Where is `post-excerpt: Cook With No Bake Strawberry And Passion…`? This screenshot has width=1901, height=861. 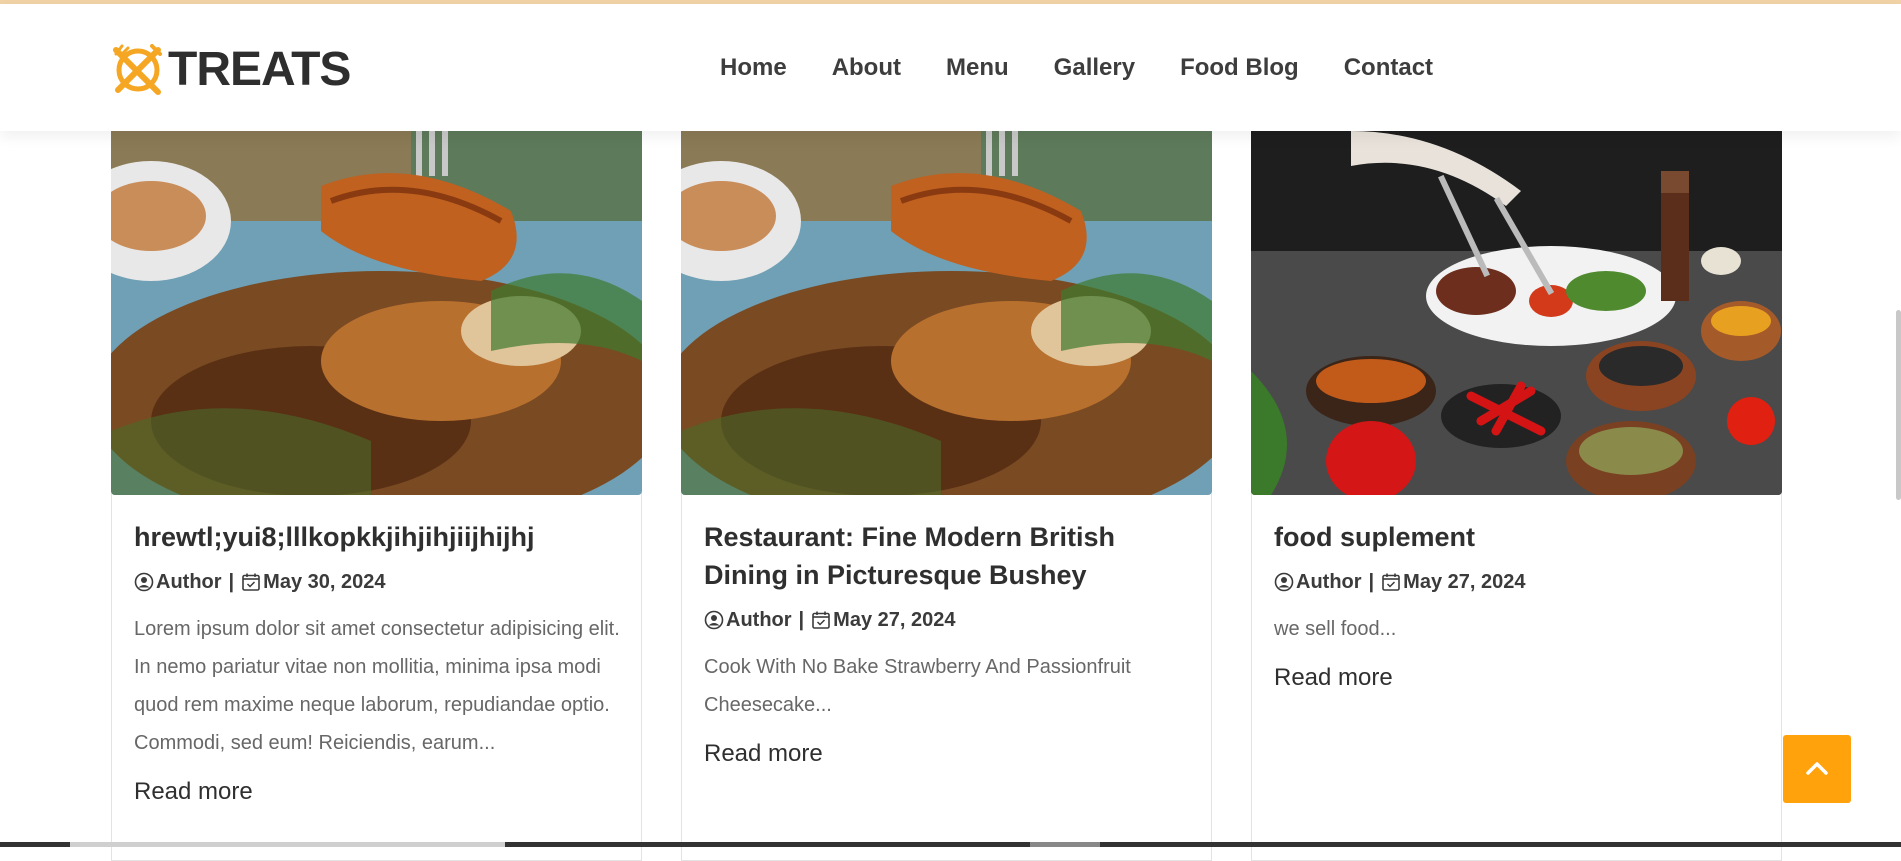
post-excerpt: Cook With No Bake Strawberry And Passion… is located at coordinates (917, 686).